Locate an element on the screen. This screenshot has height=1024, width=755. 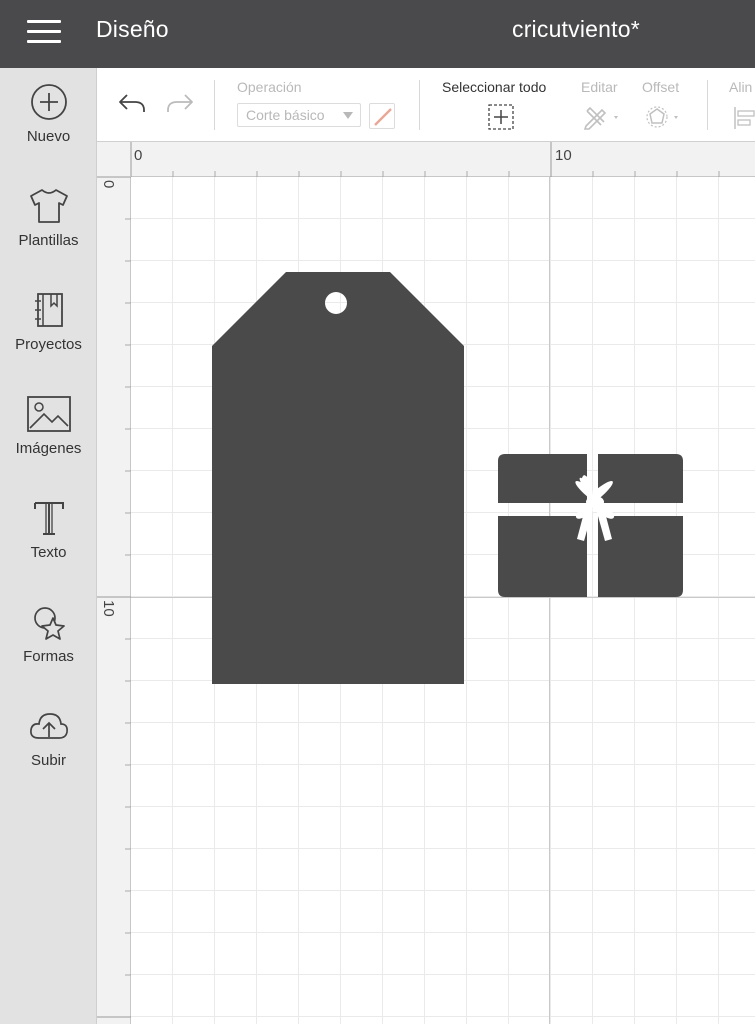
horizontal-ruler: 0 10 is located at coordinates (426, 159).